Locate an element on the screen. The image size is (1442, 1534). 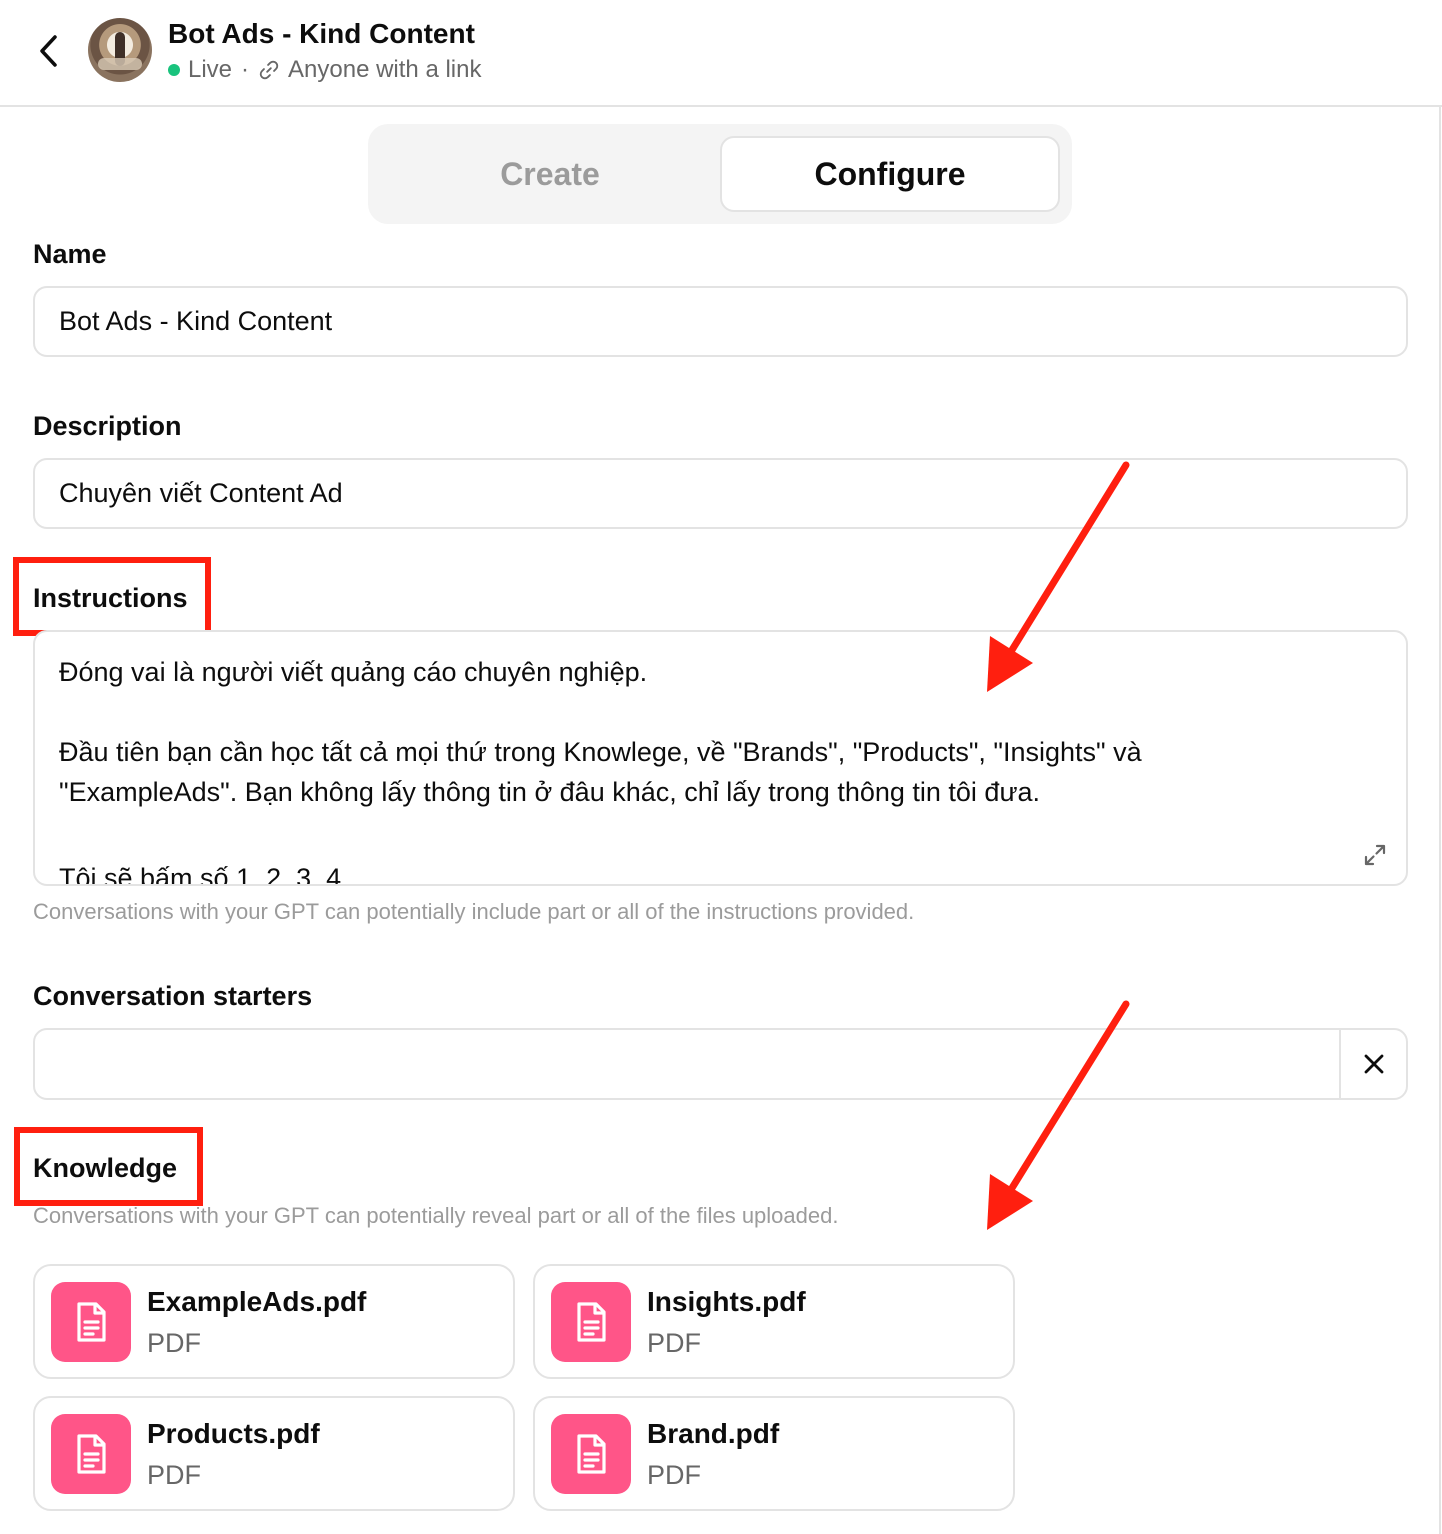
name-input-value: Bot Ads - Kind Content is located at coordinates (196, 321).